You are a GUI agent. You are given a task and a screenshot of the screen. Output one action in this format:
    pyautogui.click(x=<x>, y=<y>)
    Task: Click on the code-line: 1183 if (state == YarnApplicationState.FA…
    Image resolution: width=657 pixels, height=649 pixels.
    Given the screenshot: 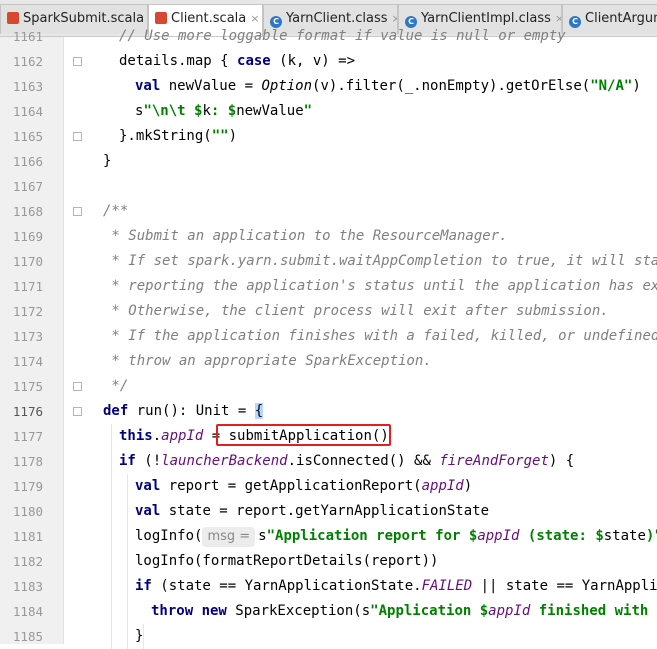 What is the action you would take?
    pyautogui.click(x=328, y=586)
    